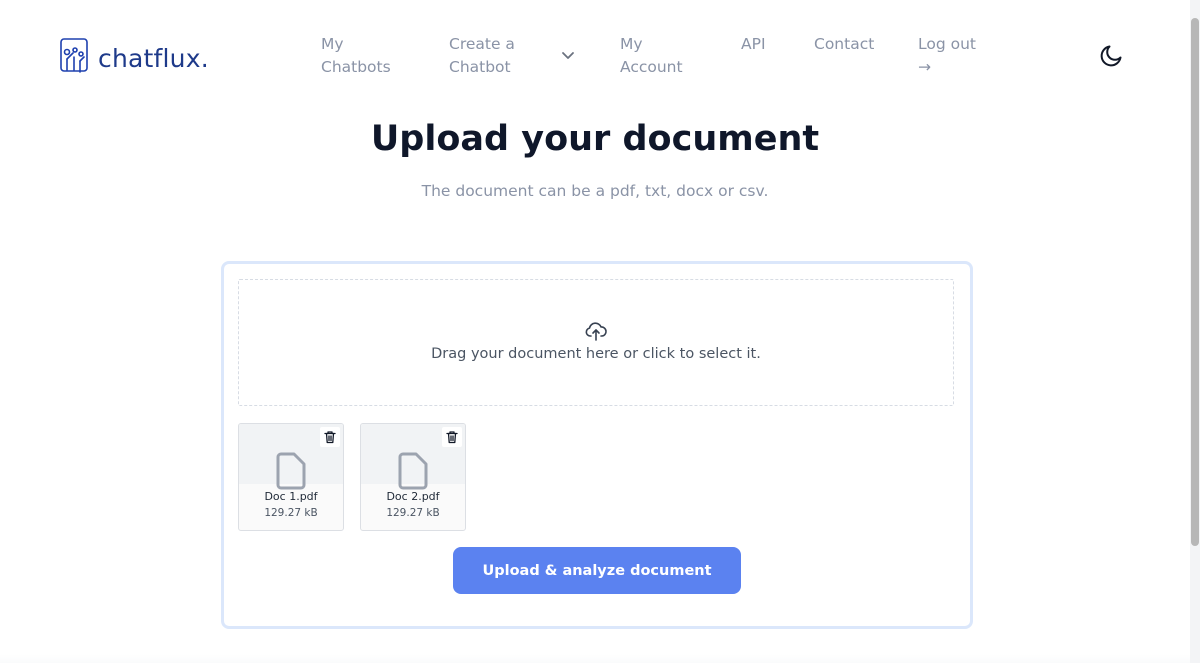 The height and width of the screenshot is (663, 1200). I want to click on scrollbar-thumb, so click(1195, 282).